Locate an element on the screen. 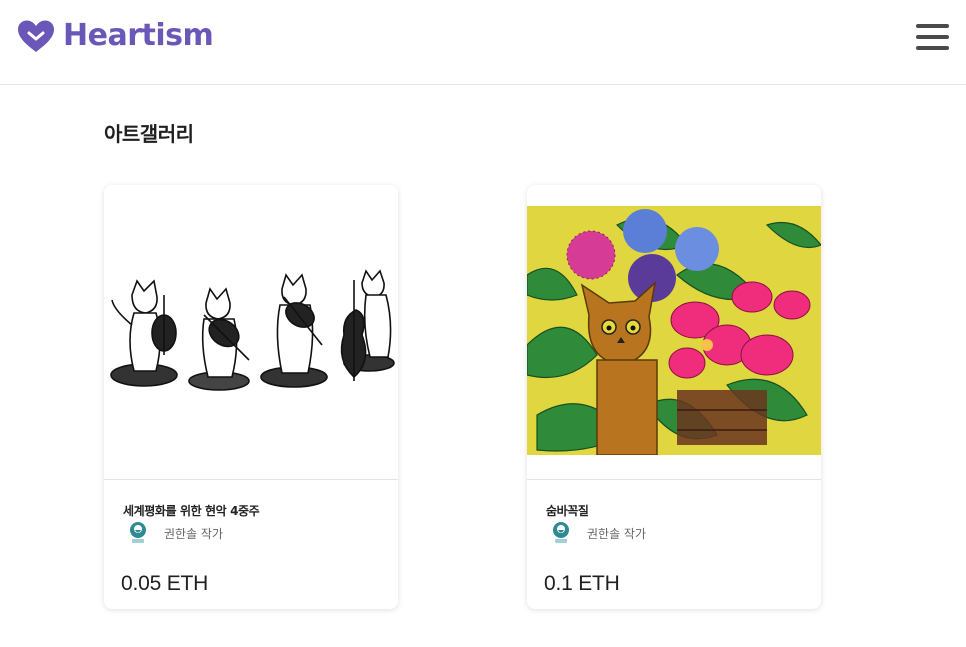  hide-and-seek-painting is located at coordinates (674, 342).